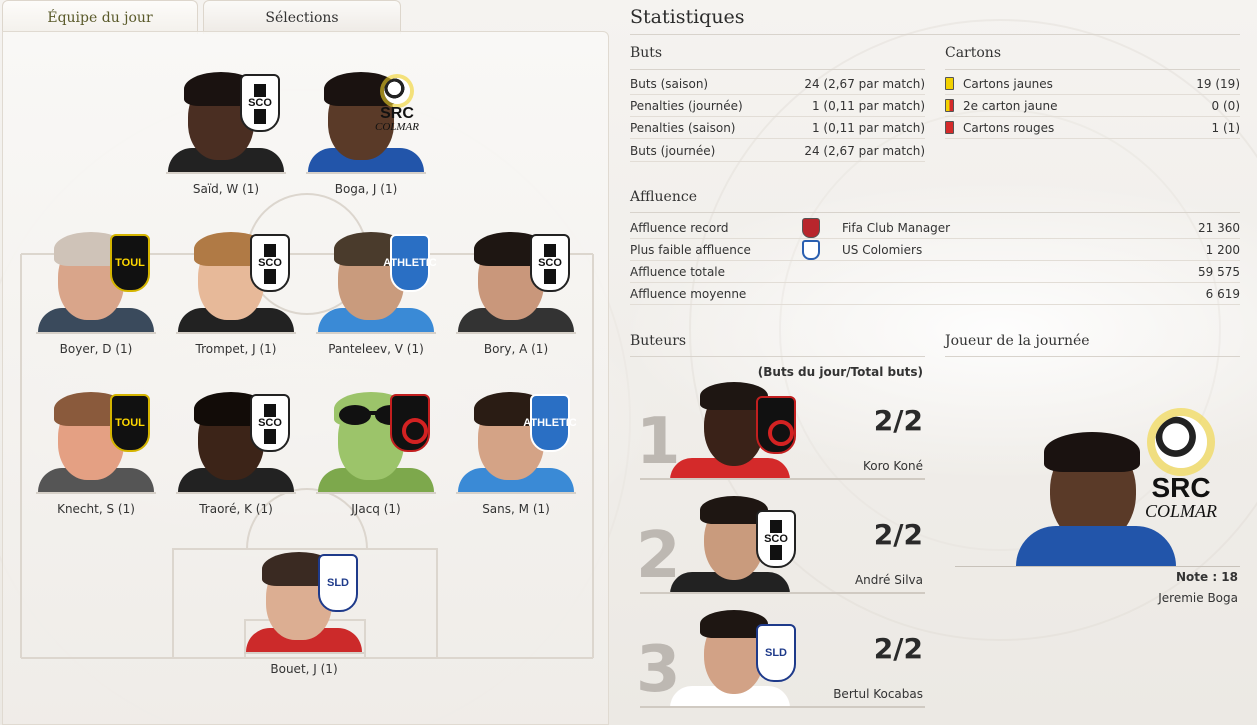 This screenshot has width=1257, height=725. What do you see at coordinates (304, 613) in the screenshot?
I see `player-card: SLD Bouet, J (1)` at bounding box center [304, 613].